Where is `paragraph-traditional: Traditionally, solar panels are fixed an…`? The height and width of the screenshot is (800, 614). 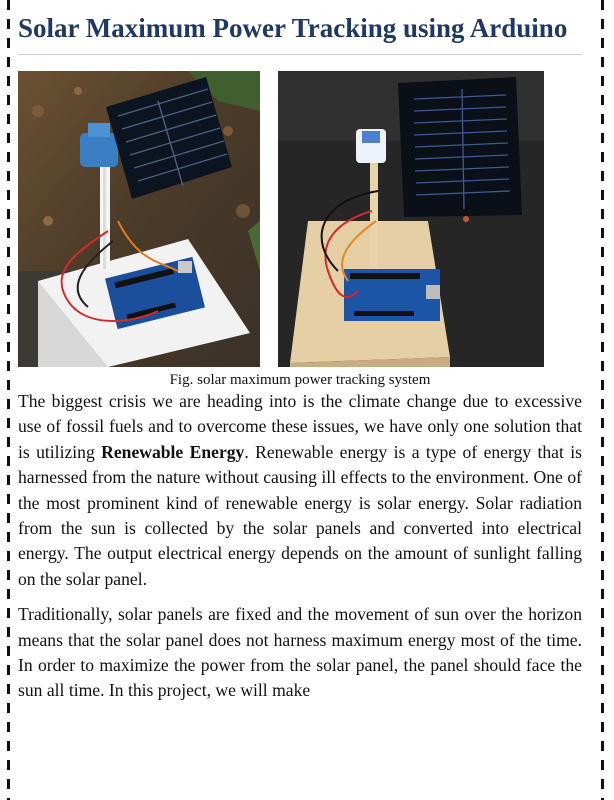 paragraph-traditional: Traditionally, solar panels are fixed an… is located at coordinates (300, 652).